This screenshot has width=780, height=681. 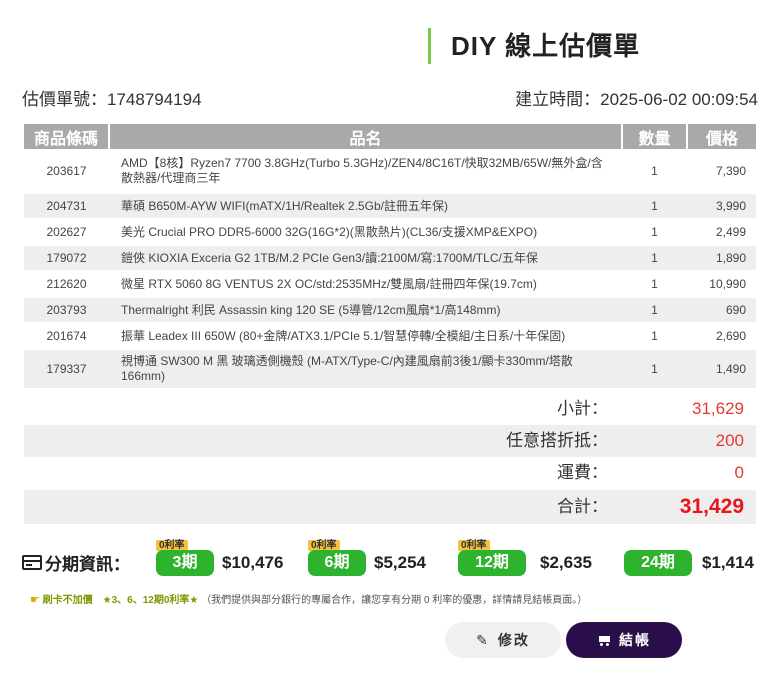 I want to click on item-price: 7,390, so click(x=721, y=171).